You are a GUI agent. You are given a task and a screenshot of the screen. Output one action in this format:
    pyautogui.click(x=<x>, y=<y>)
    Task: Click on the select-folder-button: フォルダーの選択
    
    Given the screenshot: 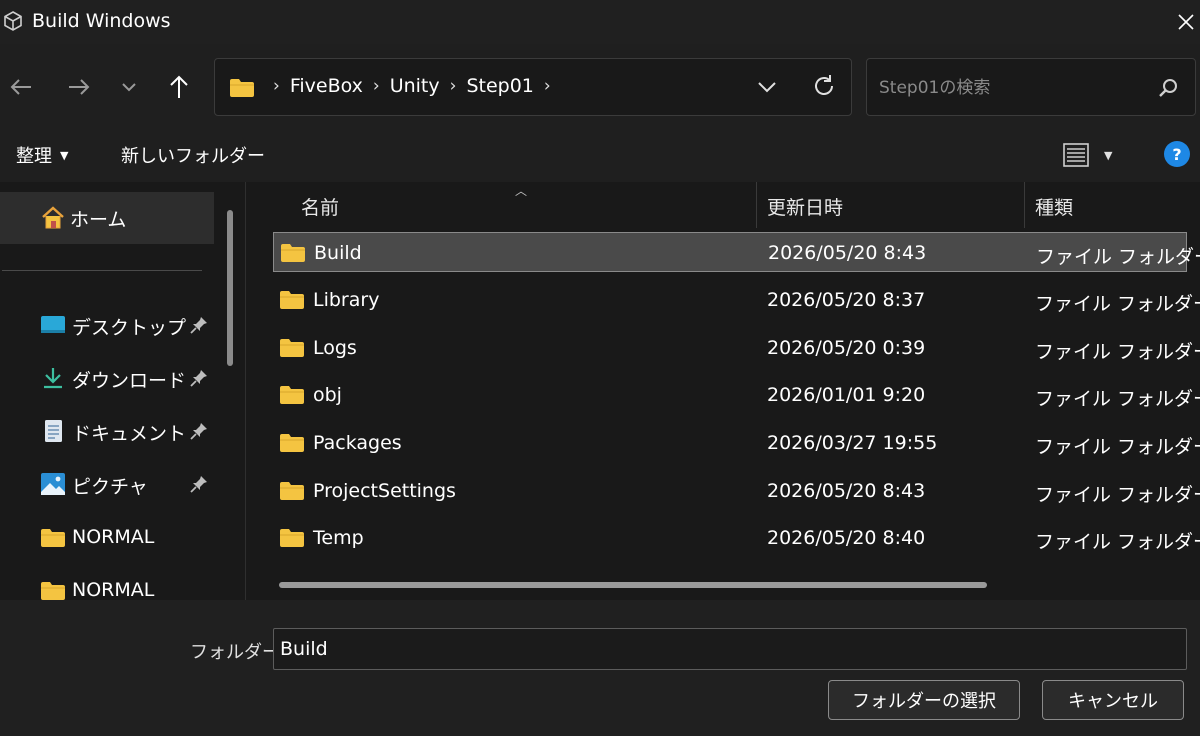 What is the action you would take?
    pyautogui.click(x=924, y=700)
    